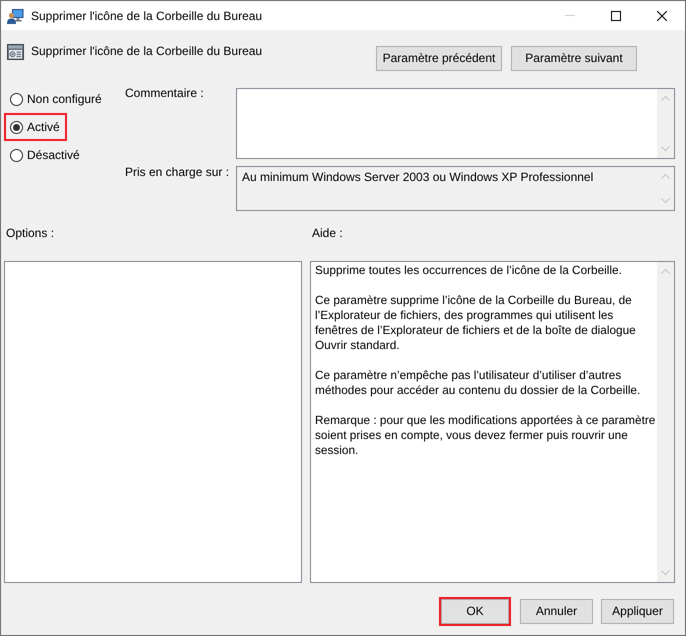  I want to click on comment-field, so click(455, 123).